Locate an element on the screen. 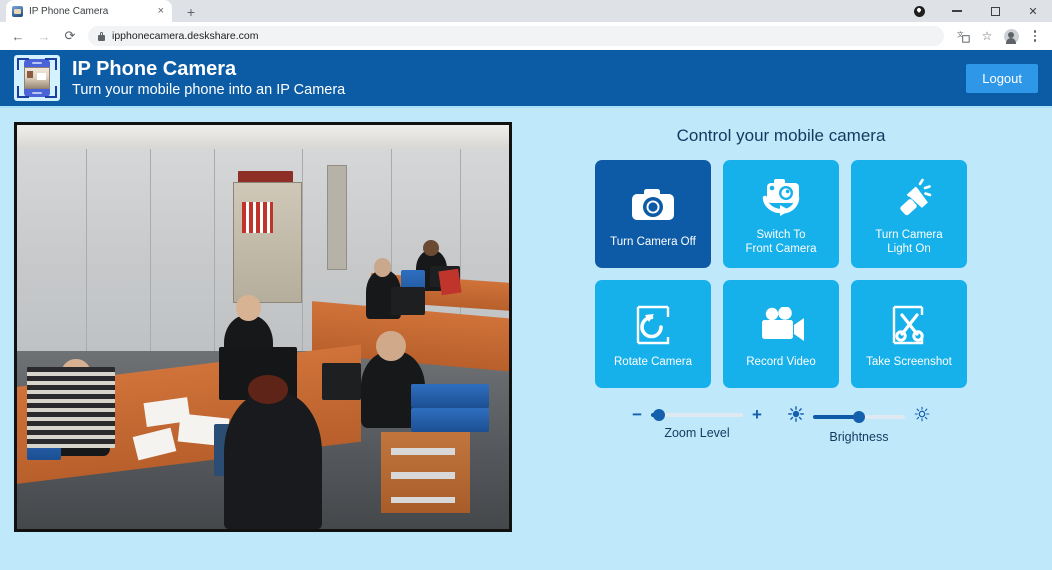 This screenshot has width=1052, height=570. rotate-icon is located at coordinates (653, 325).